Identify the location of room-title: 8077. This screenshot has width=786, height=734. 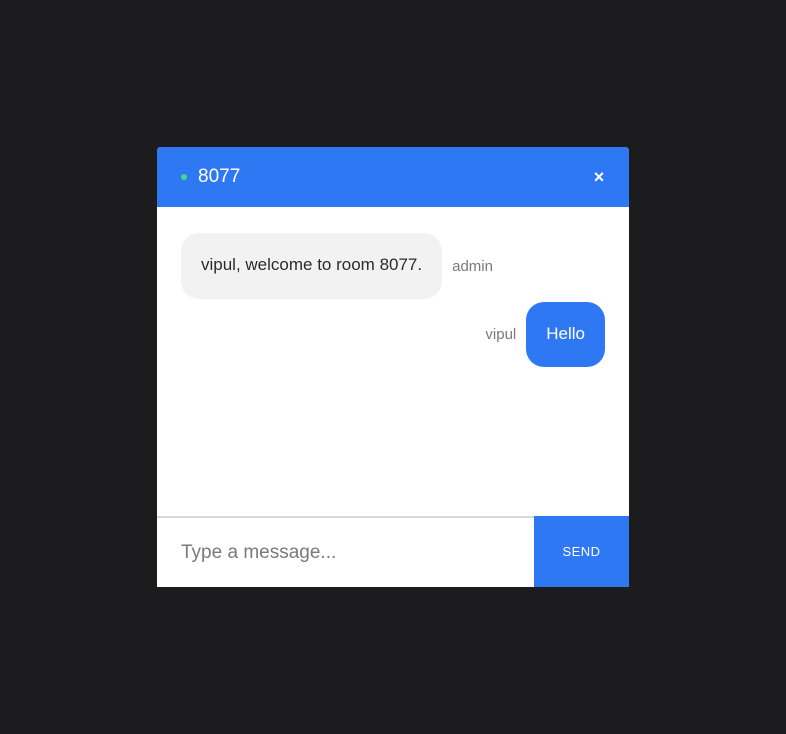
(219, 176).